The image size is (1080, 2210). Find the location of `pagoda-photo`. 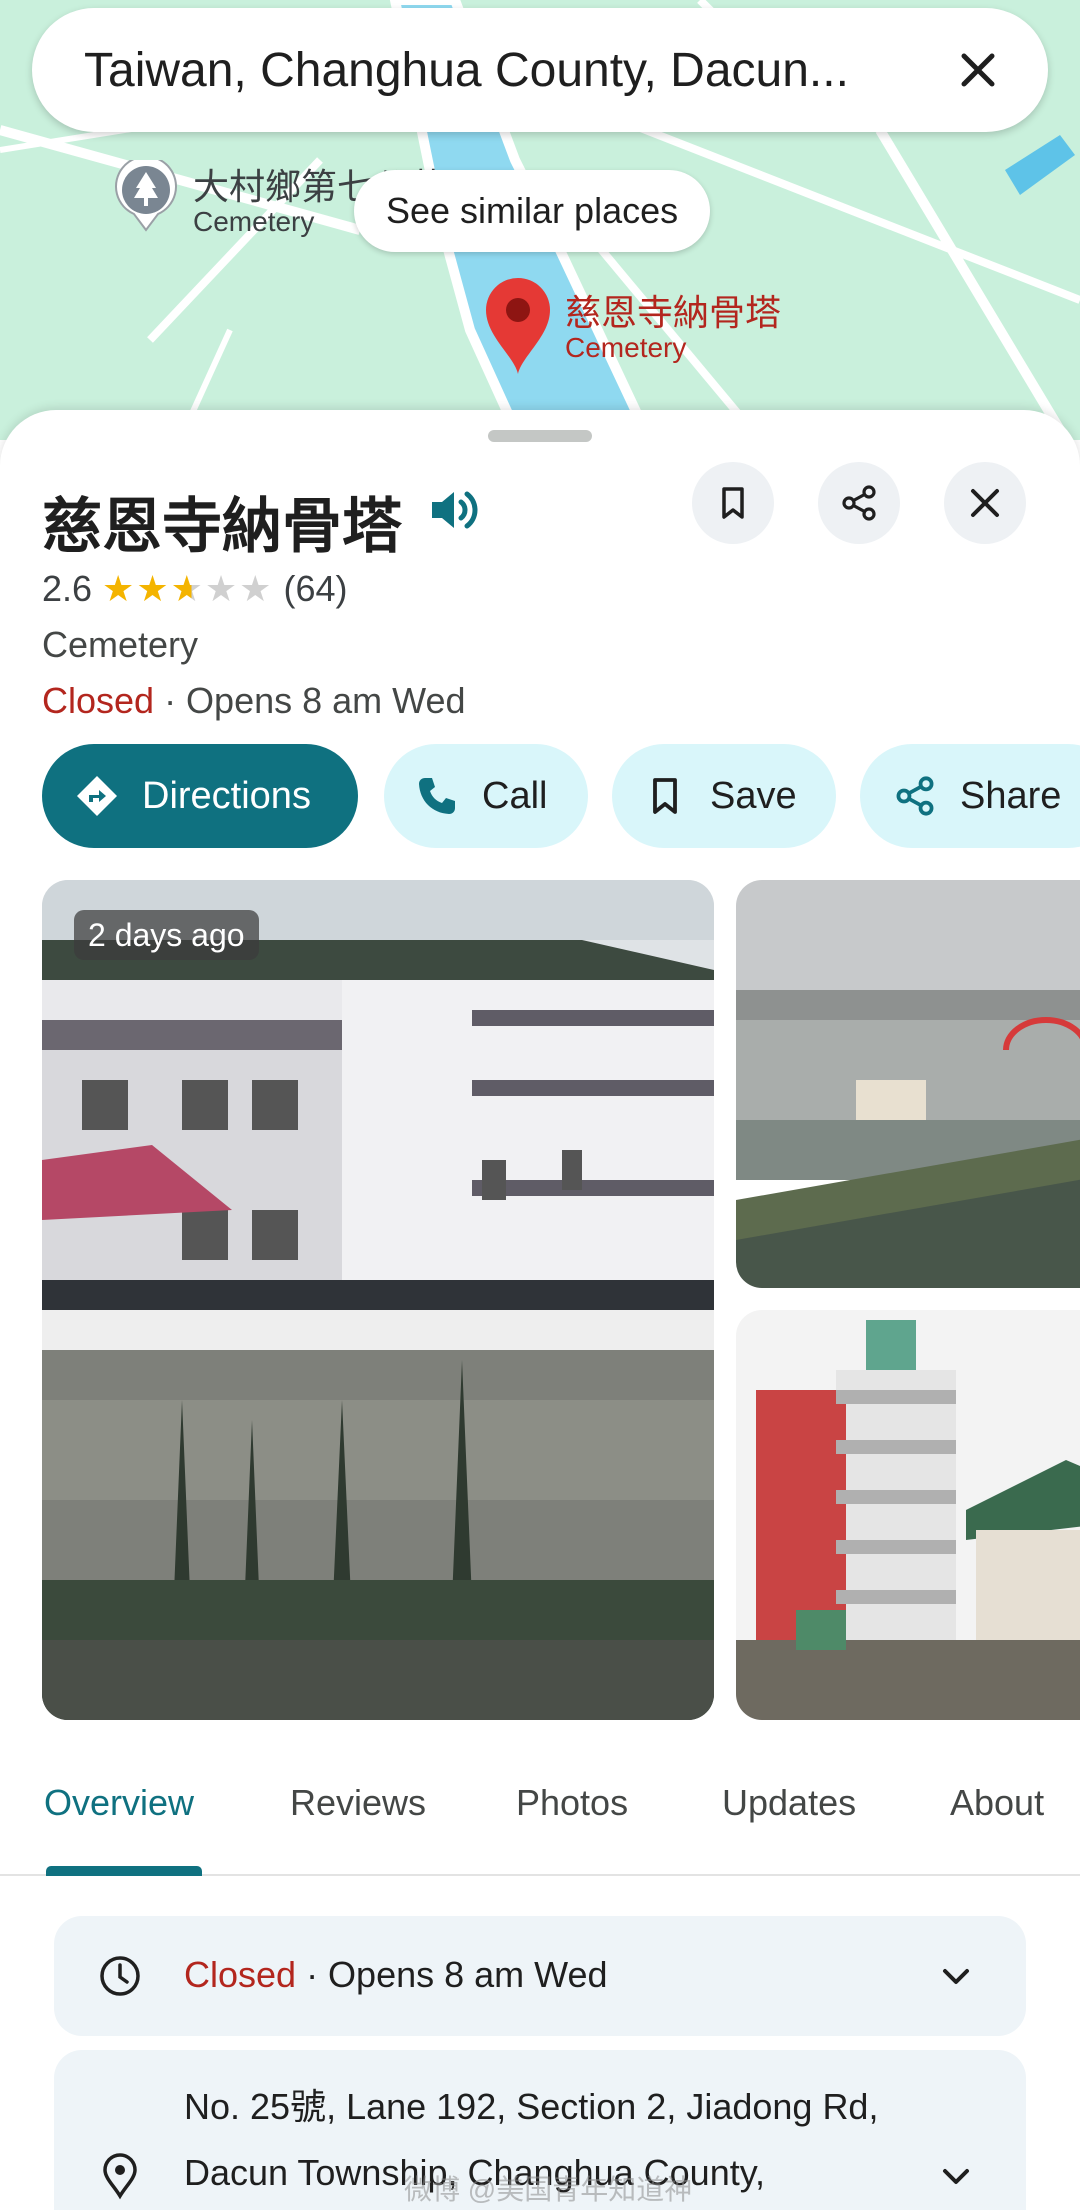

pagoda-photo is located at coordinates (908, 1515).